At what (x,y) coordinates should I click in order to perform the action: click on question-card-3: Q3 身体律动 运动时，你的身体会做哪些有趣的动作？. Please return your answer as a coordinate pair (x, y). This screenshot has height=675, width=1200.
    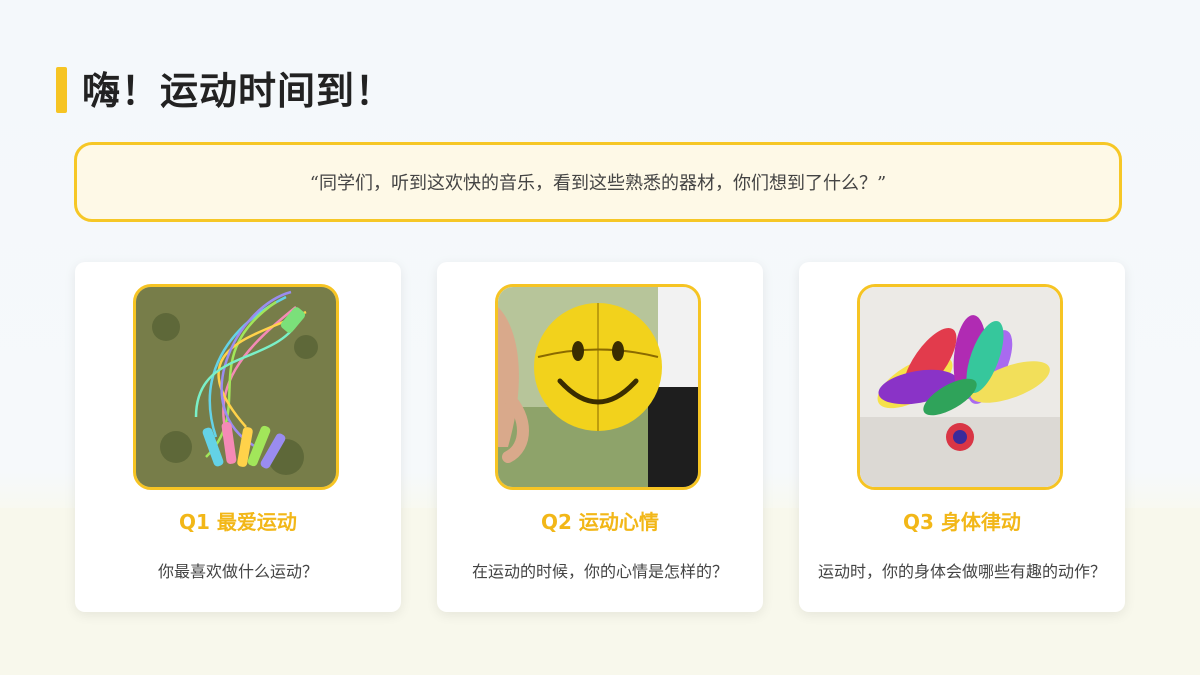
    Looking at the image, I should click on (962, 437).